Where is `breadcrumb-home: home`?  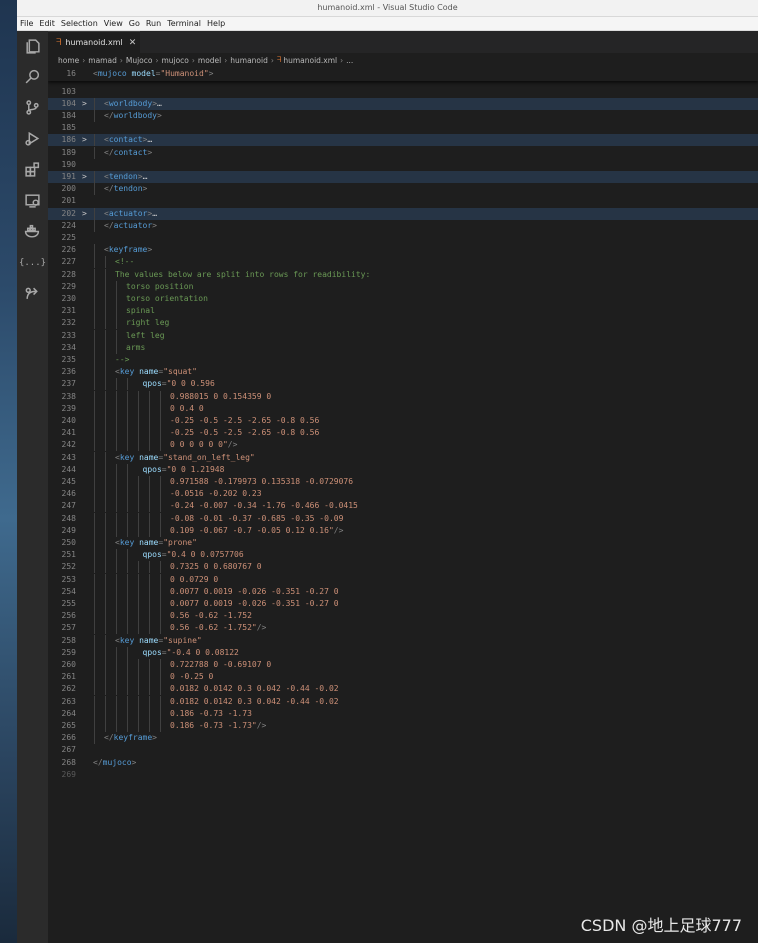
breadcrumb-home: home is located at coordinates (68, 60).